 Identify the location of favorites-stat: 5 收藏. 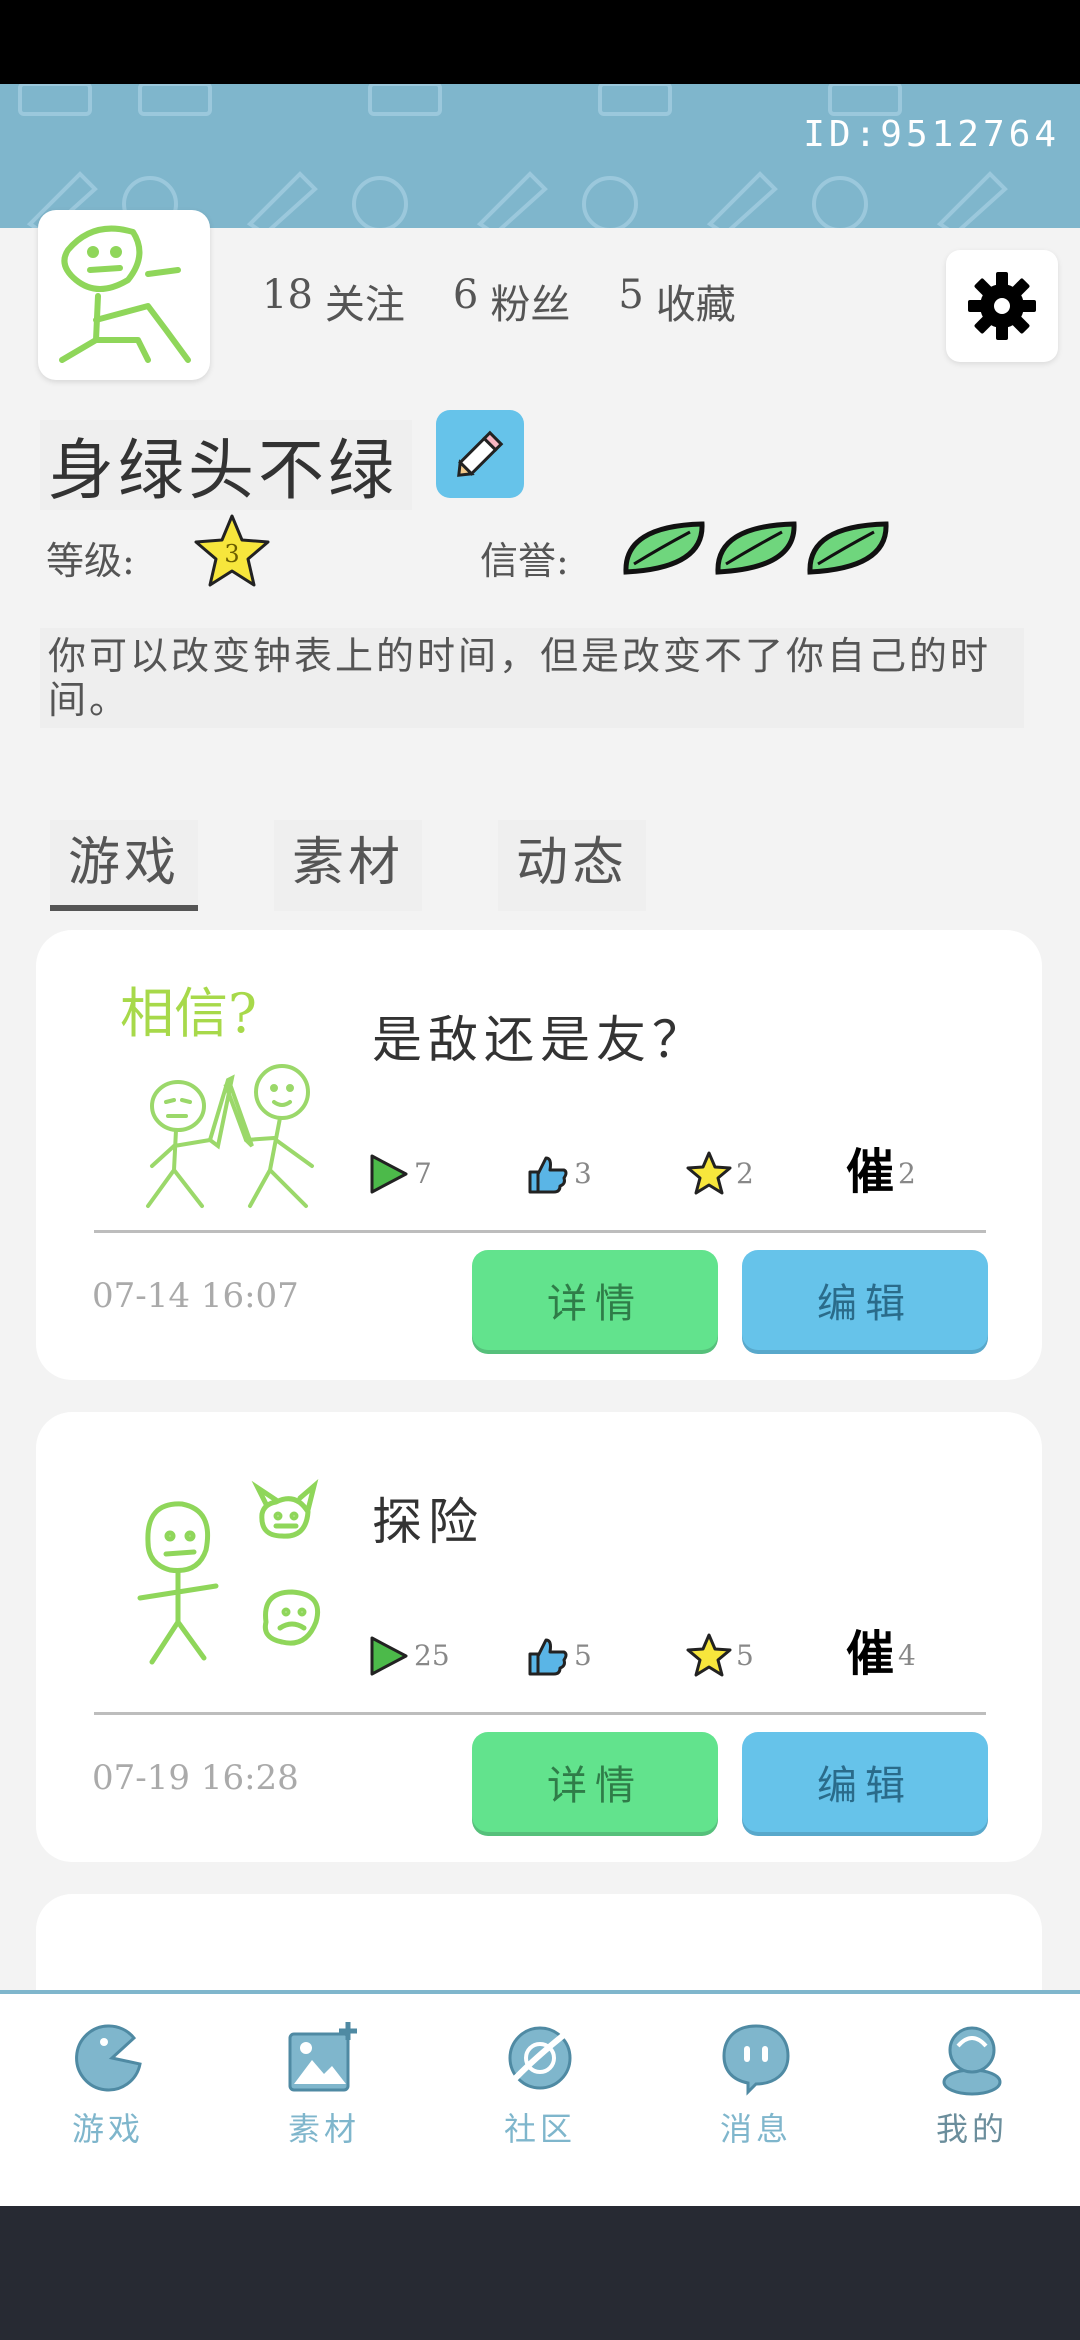
(676, 301).